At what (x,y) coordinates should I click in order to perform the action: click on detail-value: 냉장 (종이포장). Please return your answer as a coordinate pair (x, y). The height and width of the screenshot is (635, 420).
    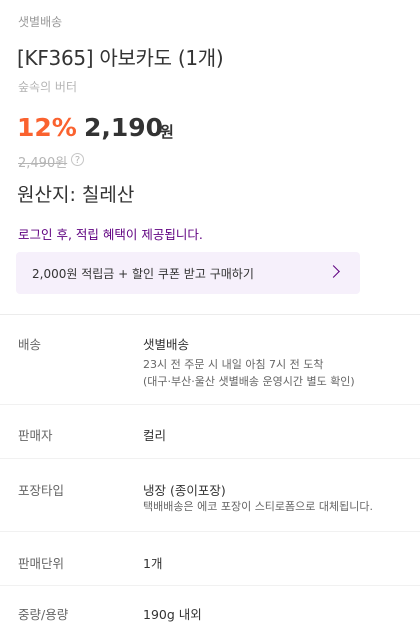
    Looking at the image, I should click on (184, 490).